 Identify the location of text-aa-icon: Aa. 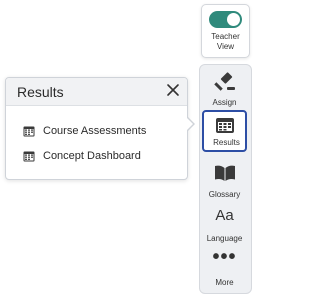
(224, 215).